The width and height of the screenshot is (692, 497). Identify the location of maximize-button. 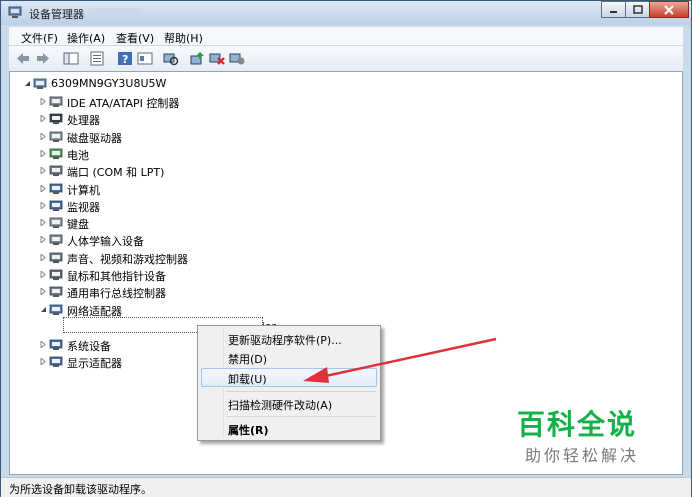
(637, 9).